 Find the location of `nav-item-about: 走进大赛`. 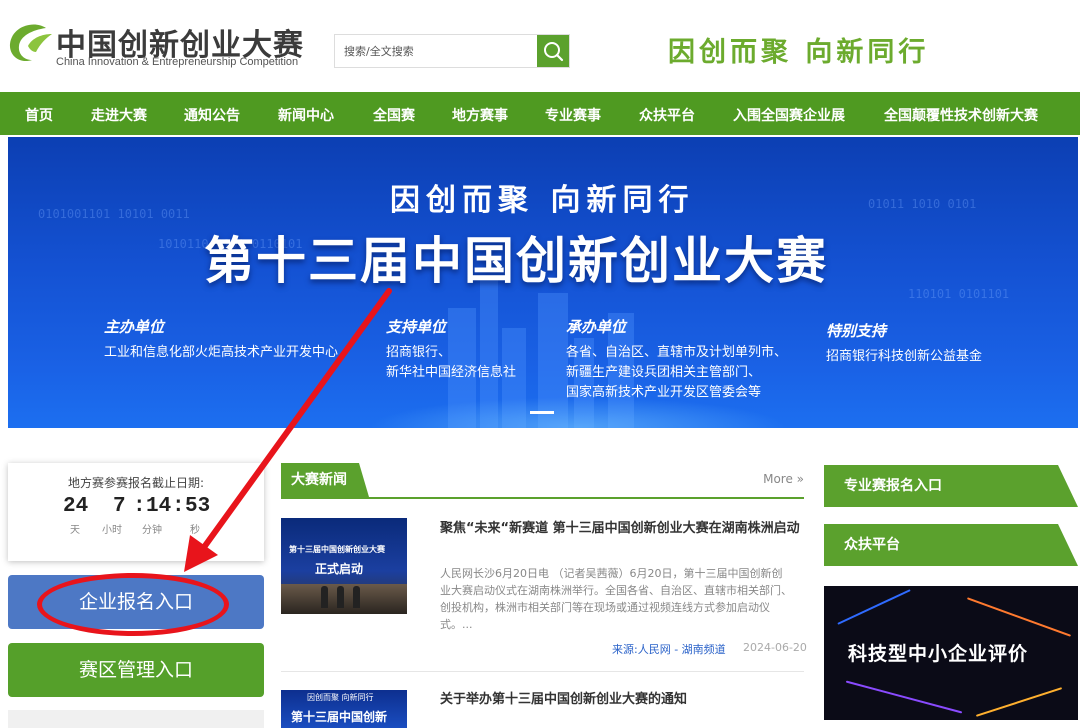

nav-item-about: 走进大赛 is located at coordinates (119, 115).